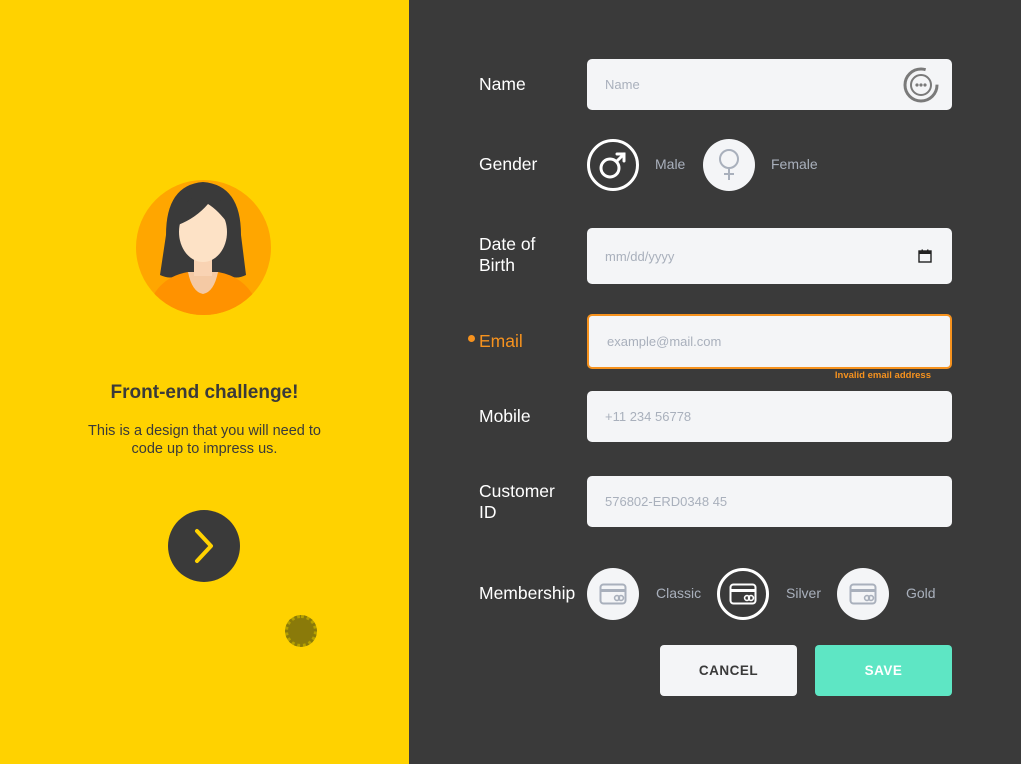 This screenshot has height=764, width=1021. I want to click on membership-classic-option, so click(613, 594).